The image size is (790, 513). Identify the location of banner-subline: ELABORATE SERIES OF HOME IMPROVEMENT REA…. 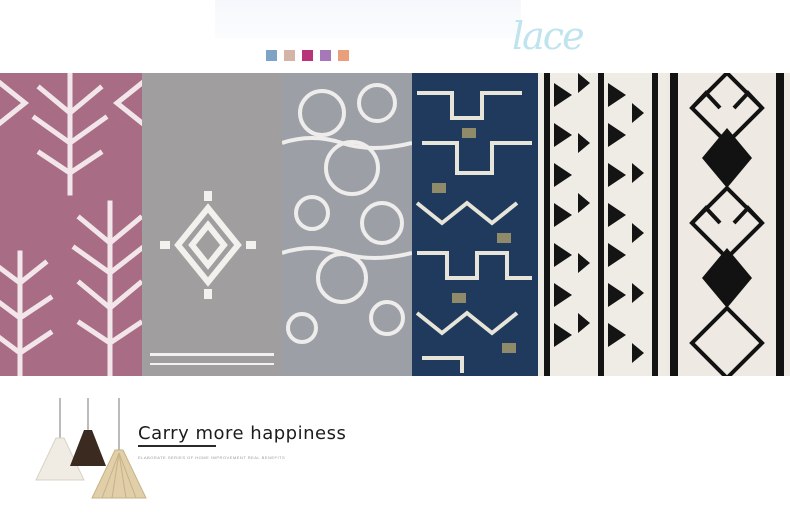
(212, 457).